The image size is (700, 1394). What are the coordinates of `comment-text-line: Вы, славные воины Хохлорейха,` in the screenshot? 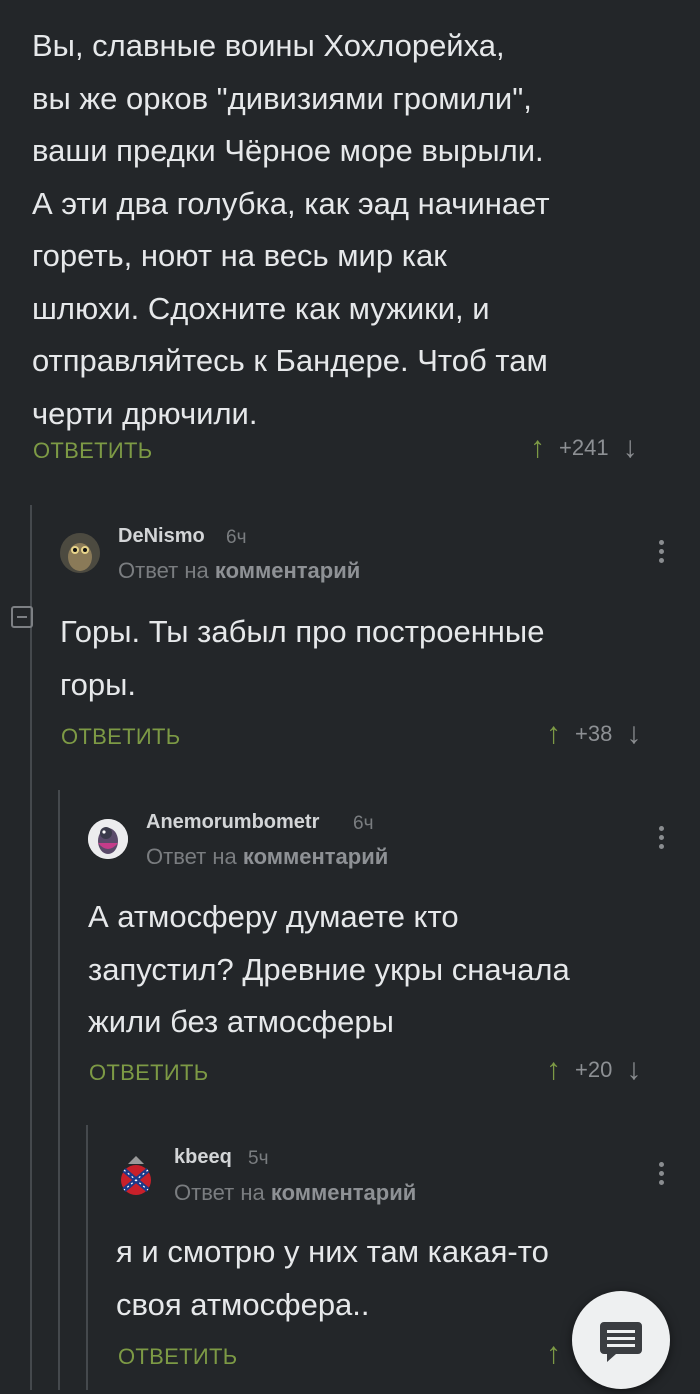 It's located at (268, 45).